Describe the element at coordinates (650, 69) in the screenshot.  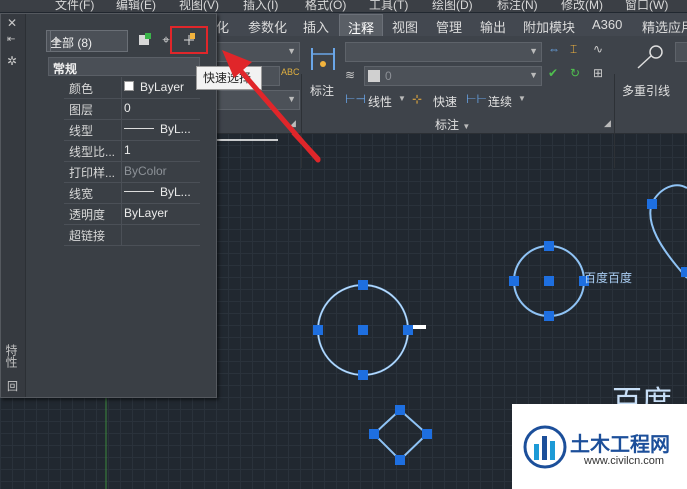
I see `multileader-button: 多重引线` at that location.